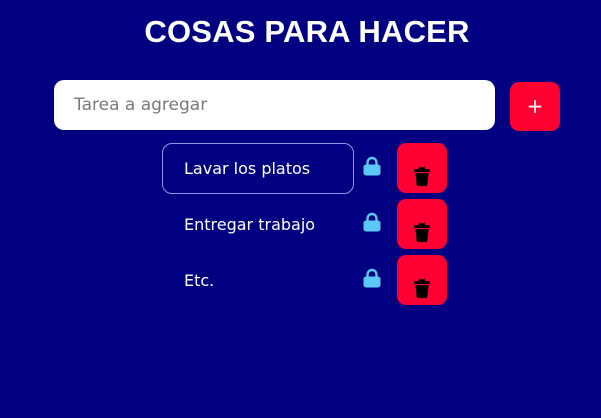  I want to click on task-label: Entregar trabajo, so click(258, 224).